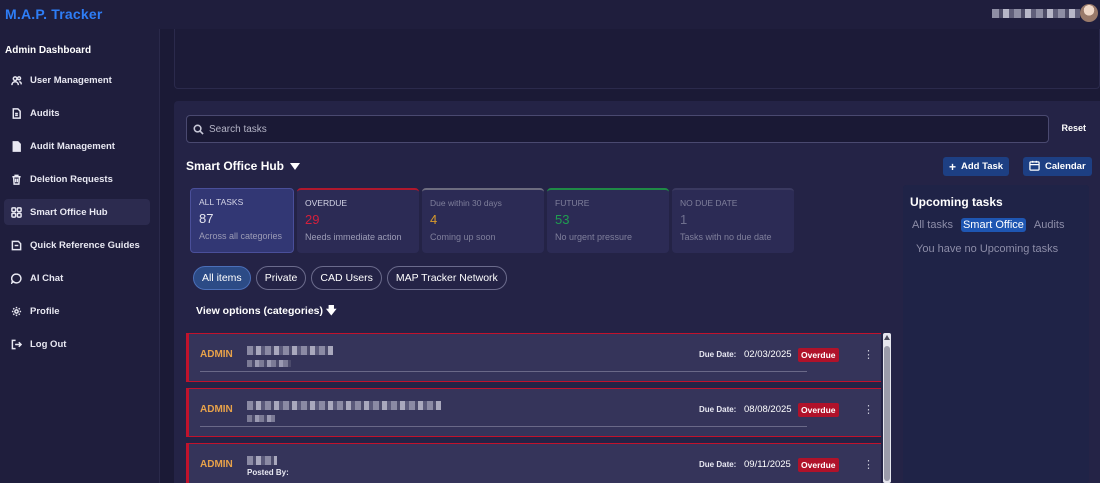  Describe the element at coordinates (709, 203) in the screenshot. I see `stat-label: NO DUE DATE` at that location.